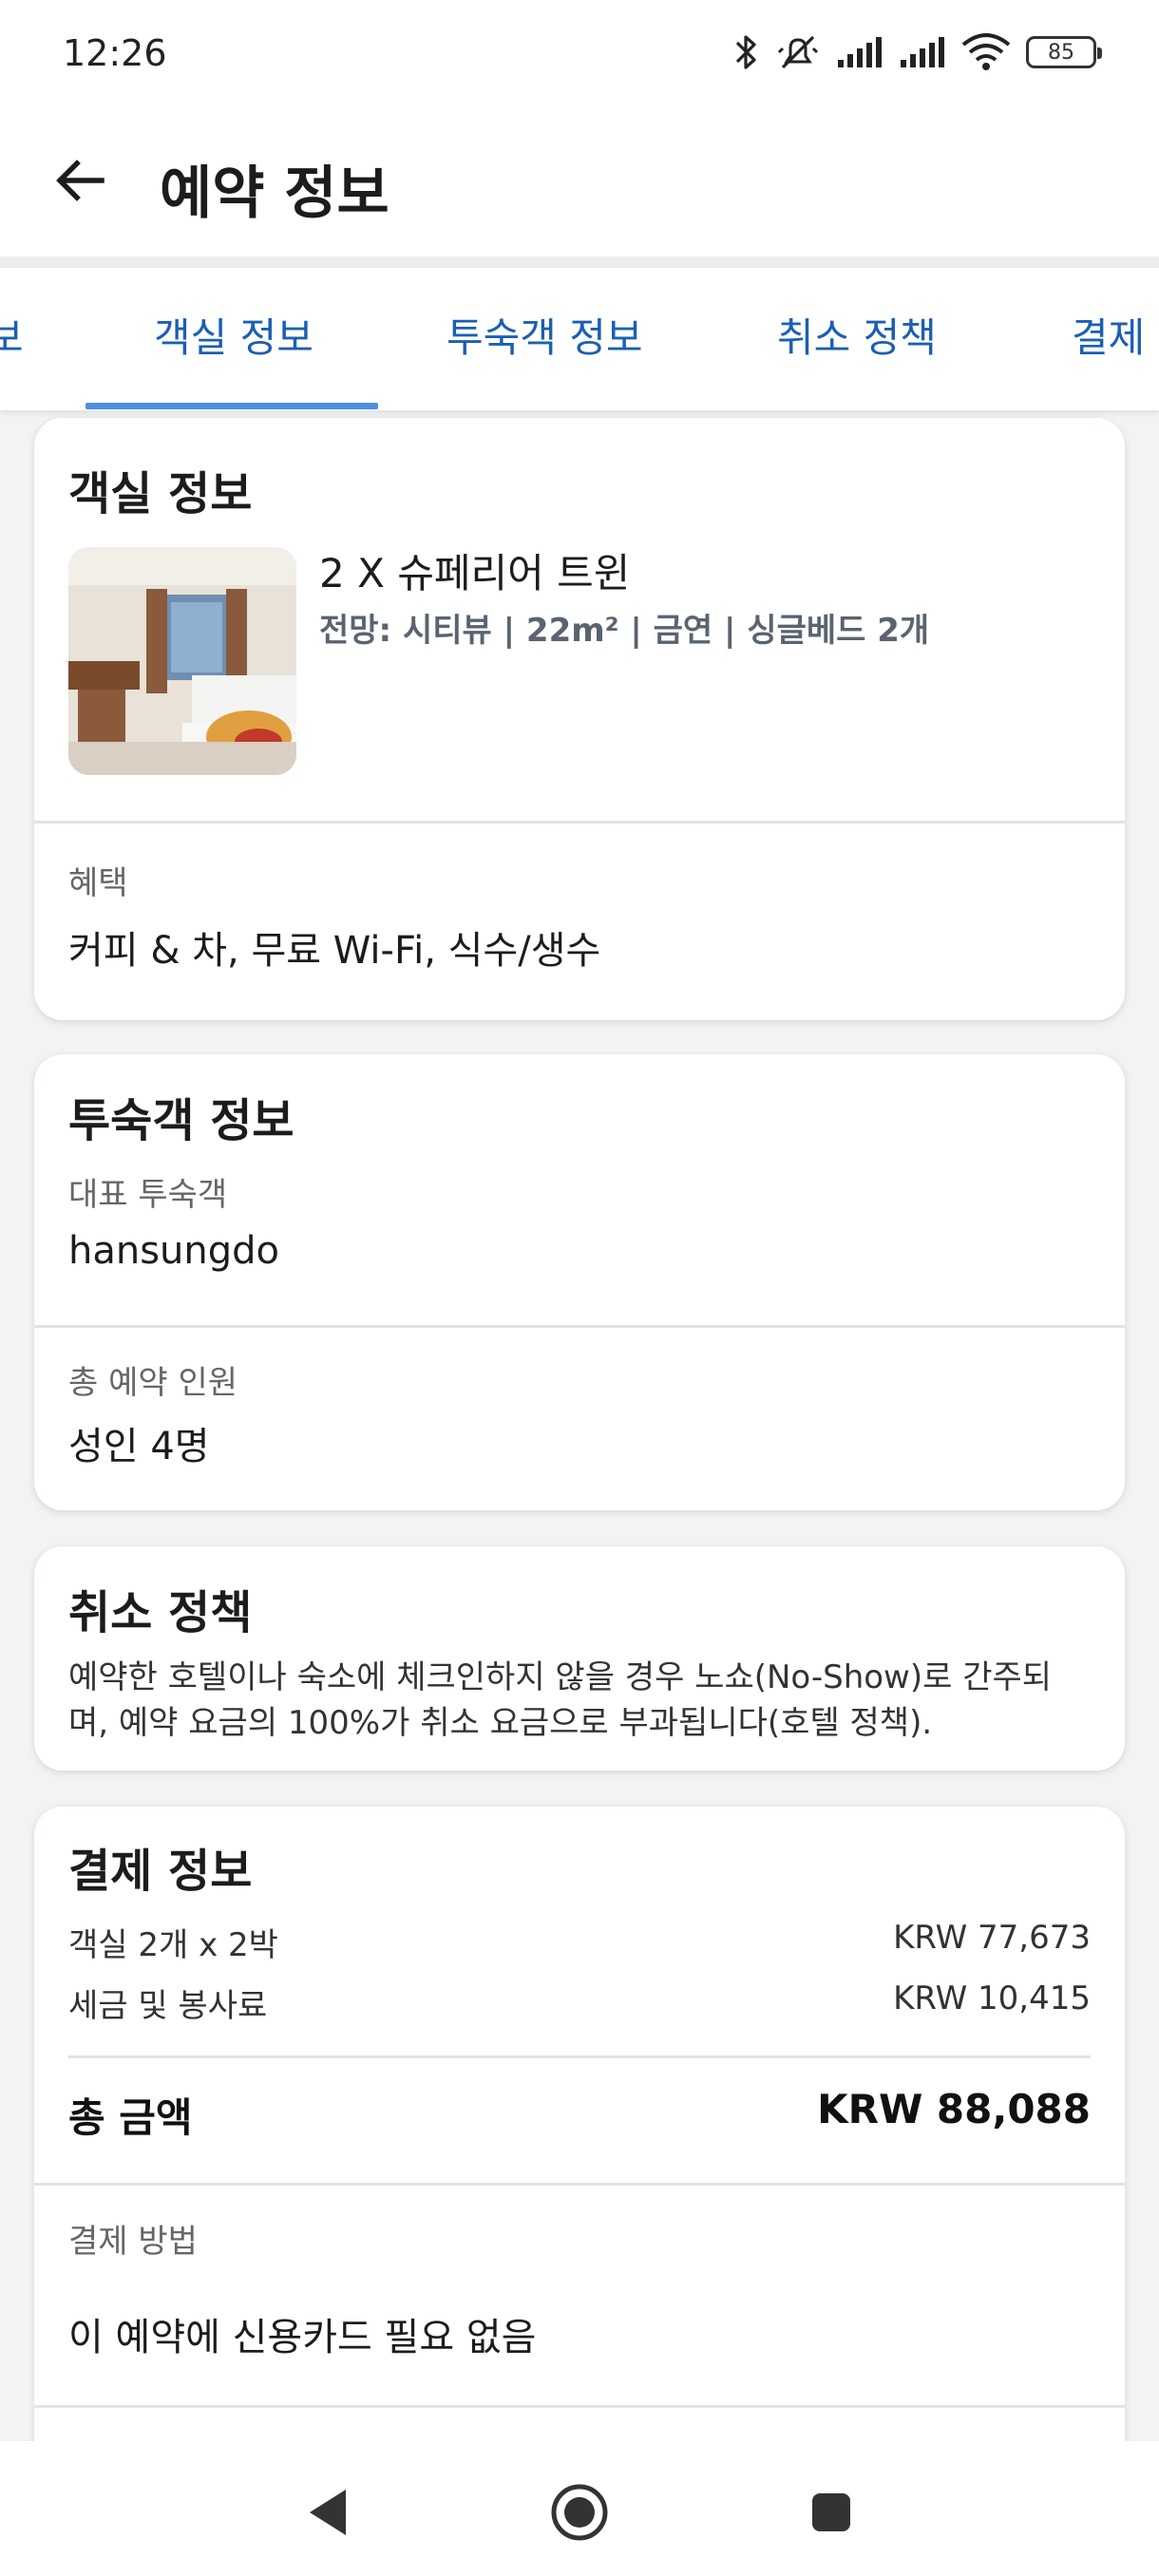 This screenshot has height=2576, width=1159. Describe the element at coordinates (579, 2056) in the screenshot. I see `payment-inner-divider` at that location.